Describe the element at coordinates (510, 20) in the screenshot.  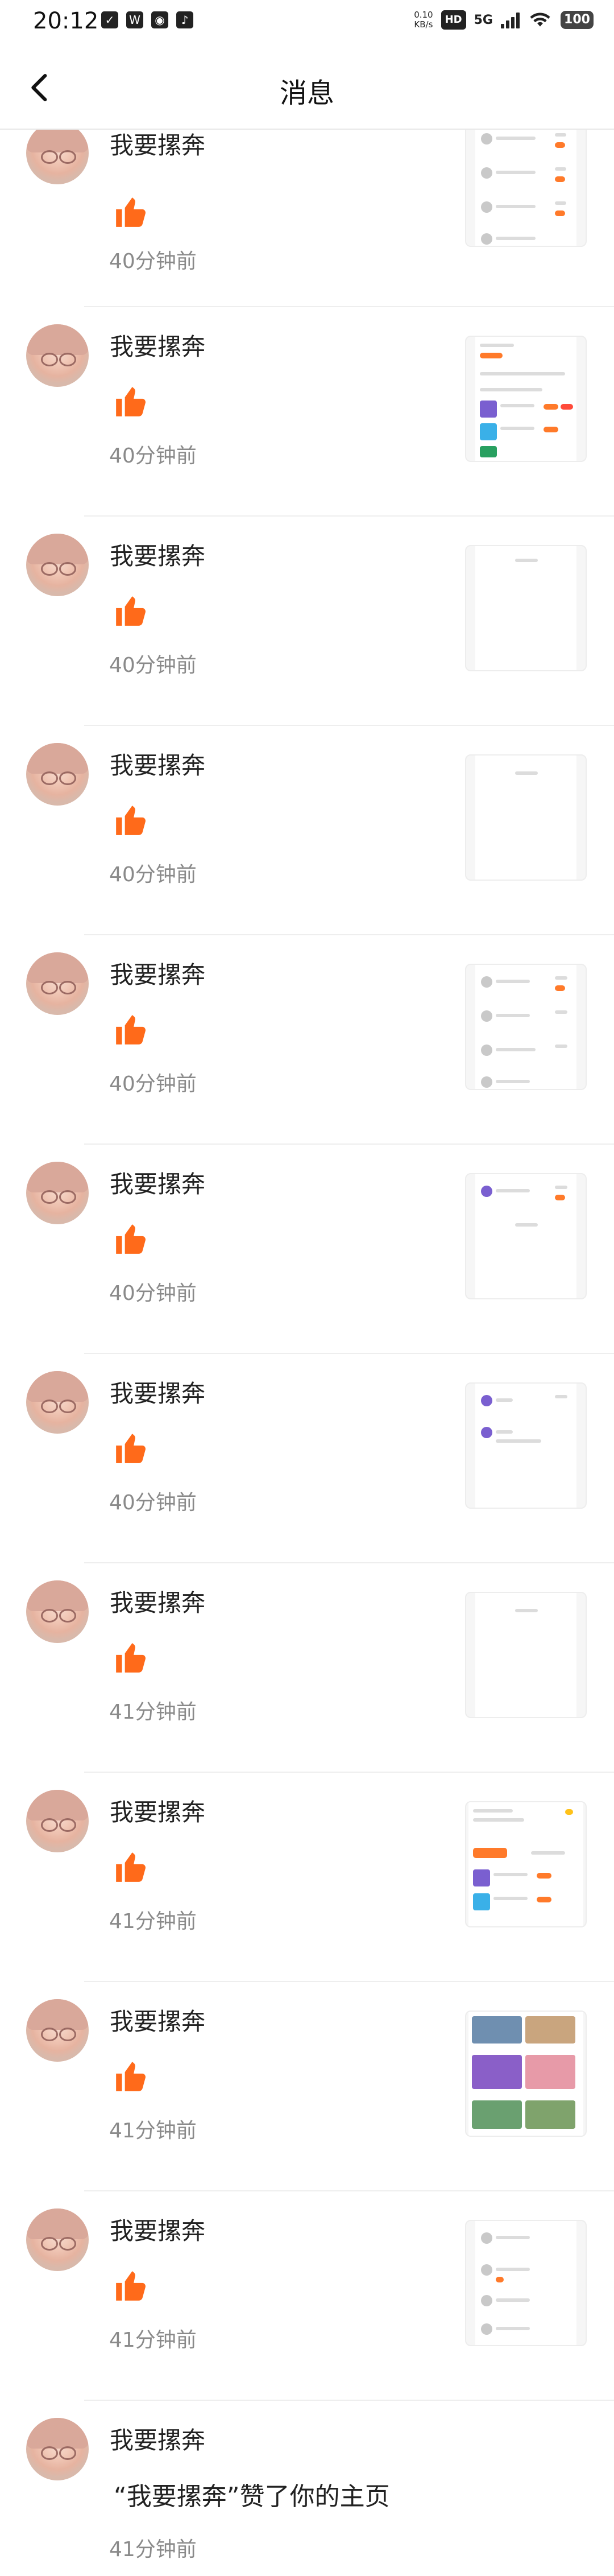
I see `signal-strength-icon` at that location.